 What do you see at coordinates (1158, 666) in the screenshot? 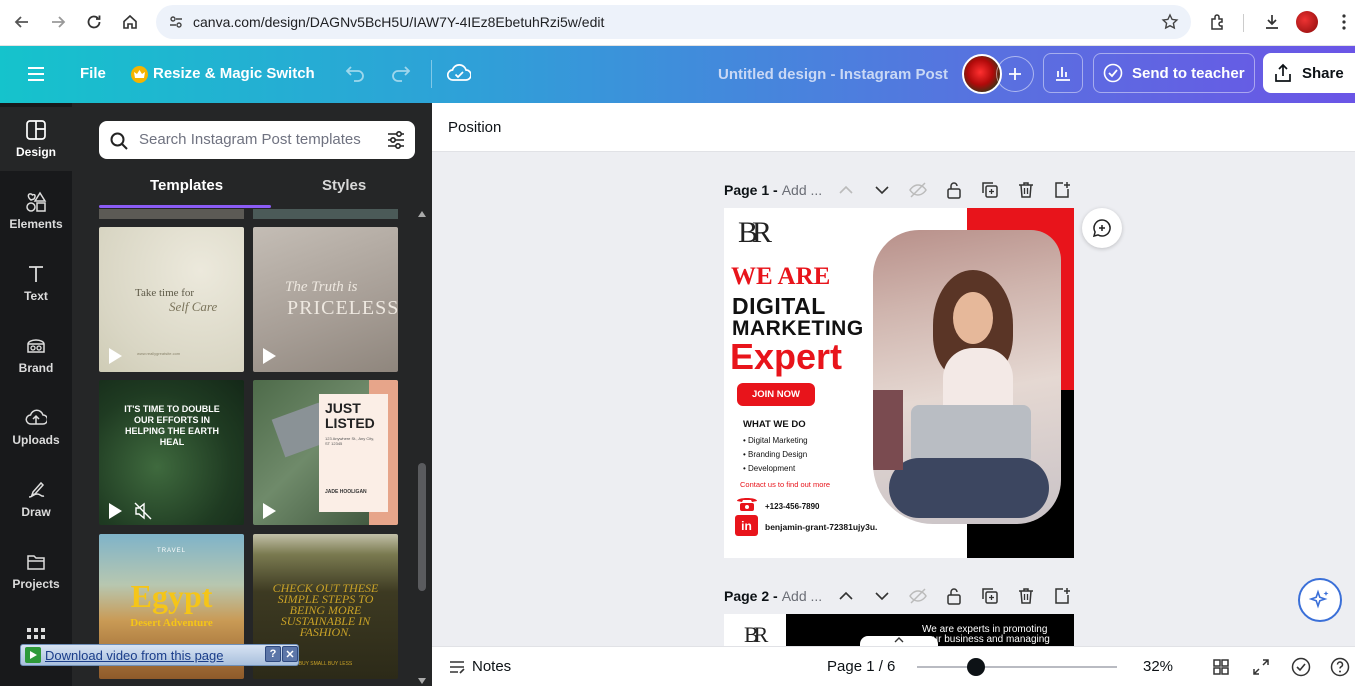
I see `zoom-level: 32%` at bounding box center [1158, 666].